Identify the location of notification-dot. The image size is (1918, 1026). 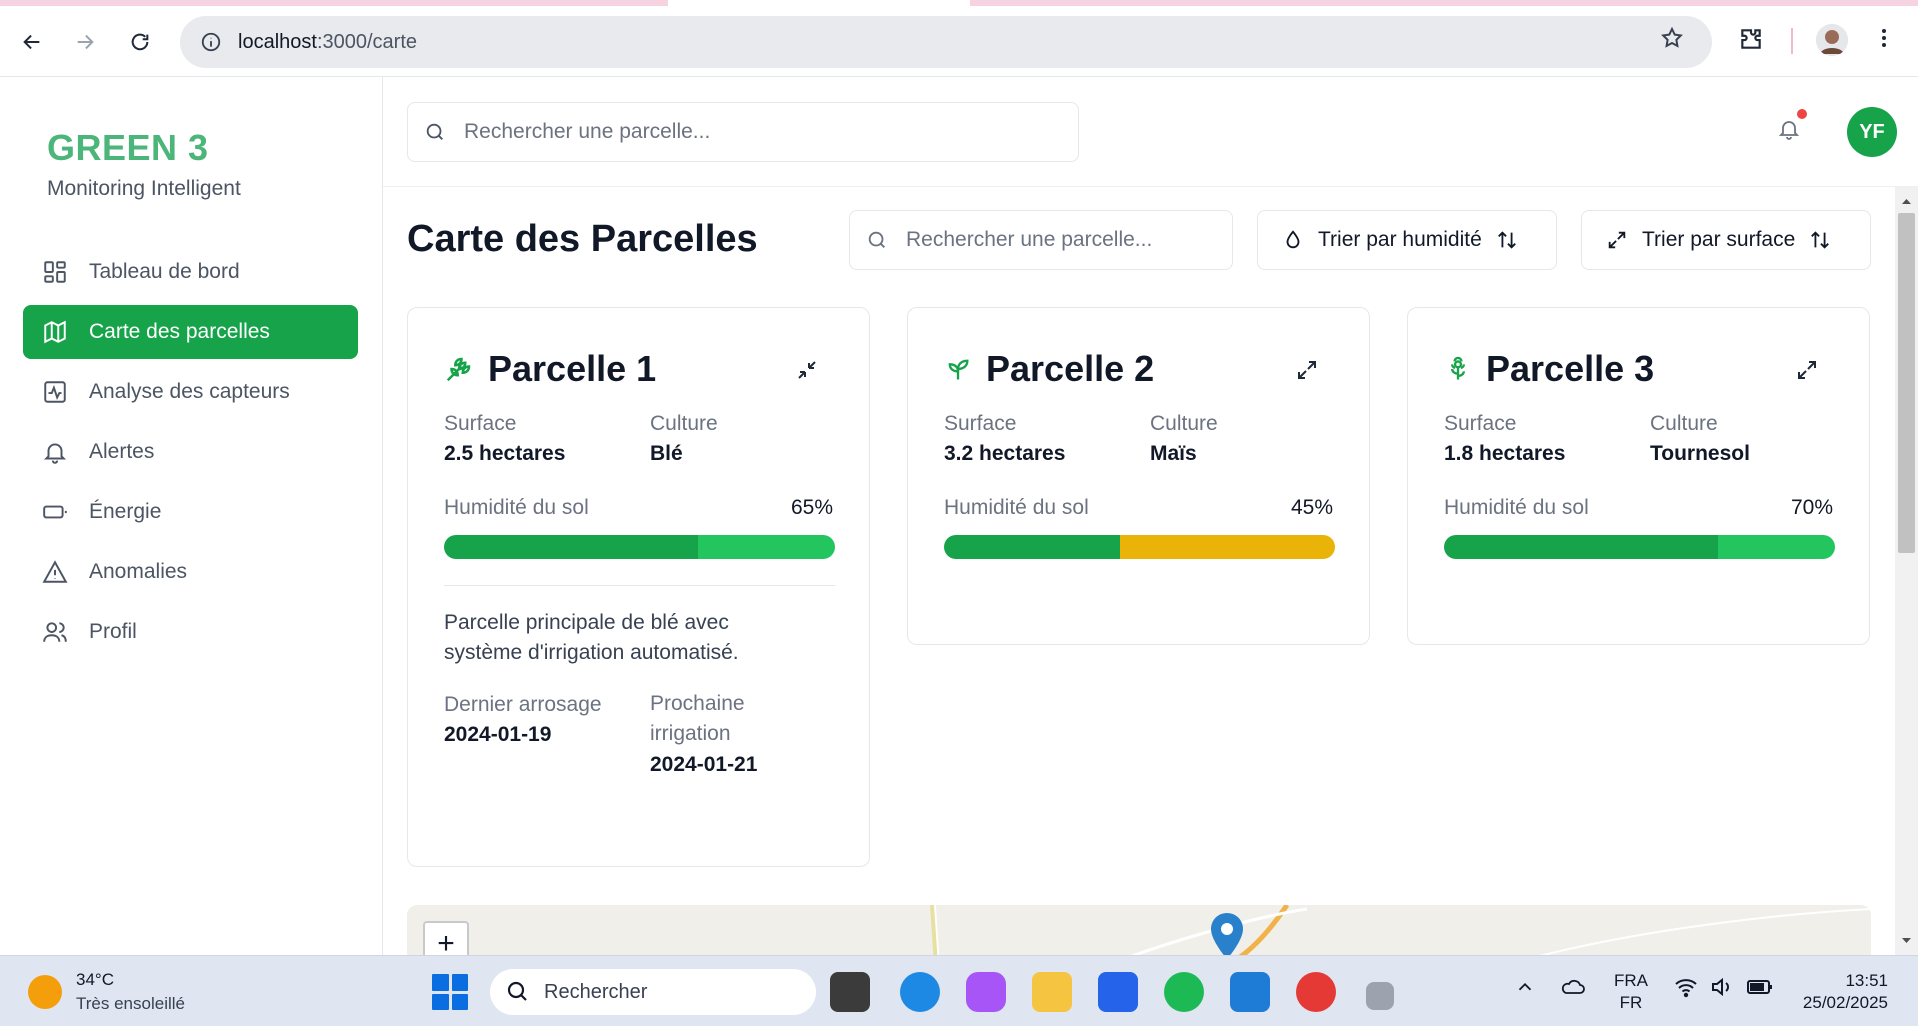
(1802, 114).